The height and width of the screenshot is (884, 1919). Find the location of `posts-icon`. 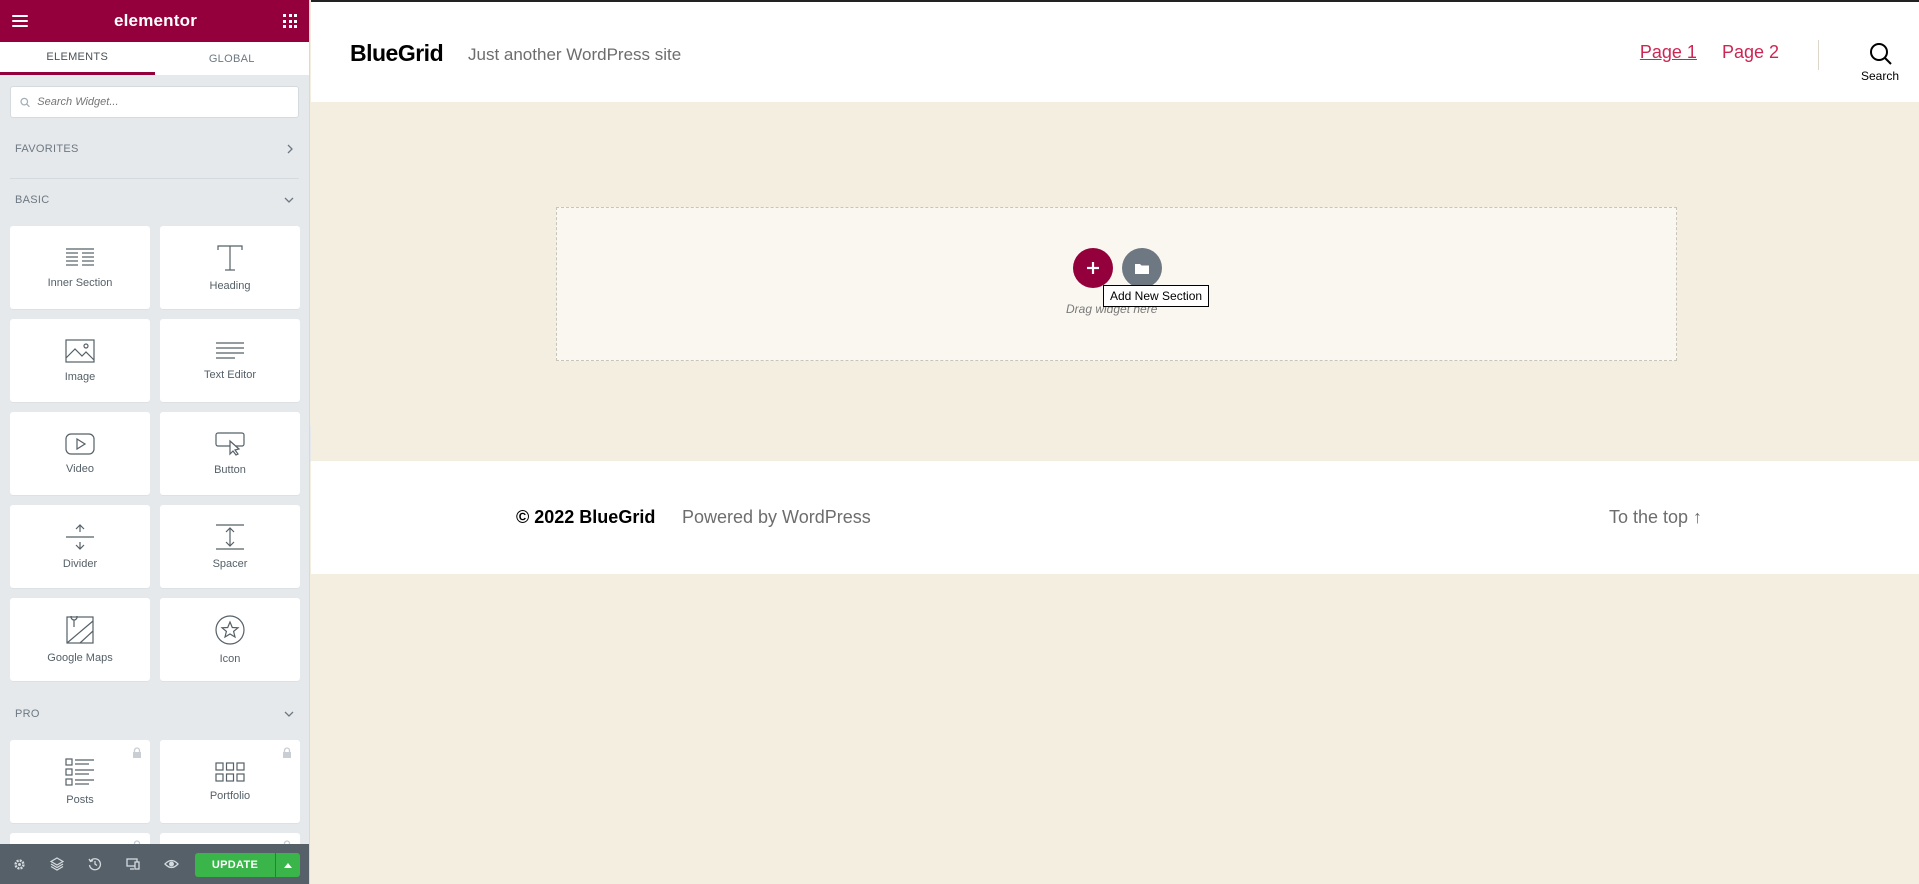

posts-icon is located at coordinates (79, 771).